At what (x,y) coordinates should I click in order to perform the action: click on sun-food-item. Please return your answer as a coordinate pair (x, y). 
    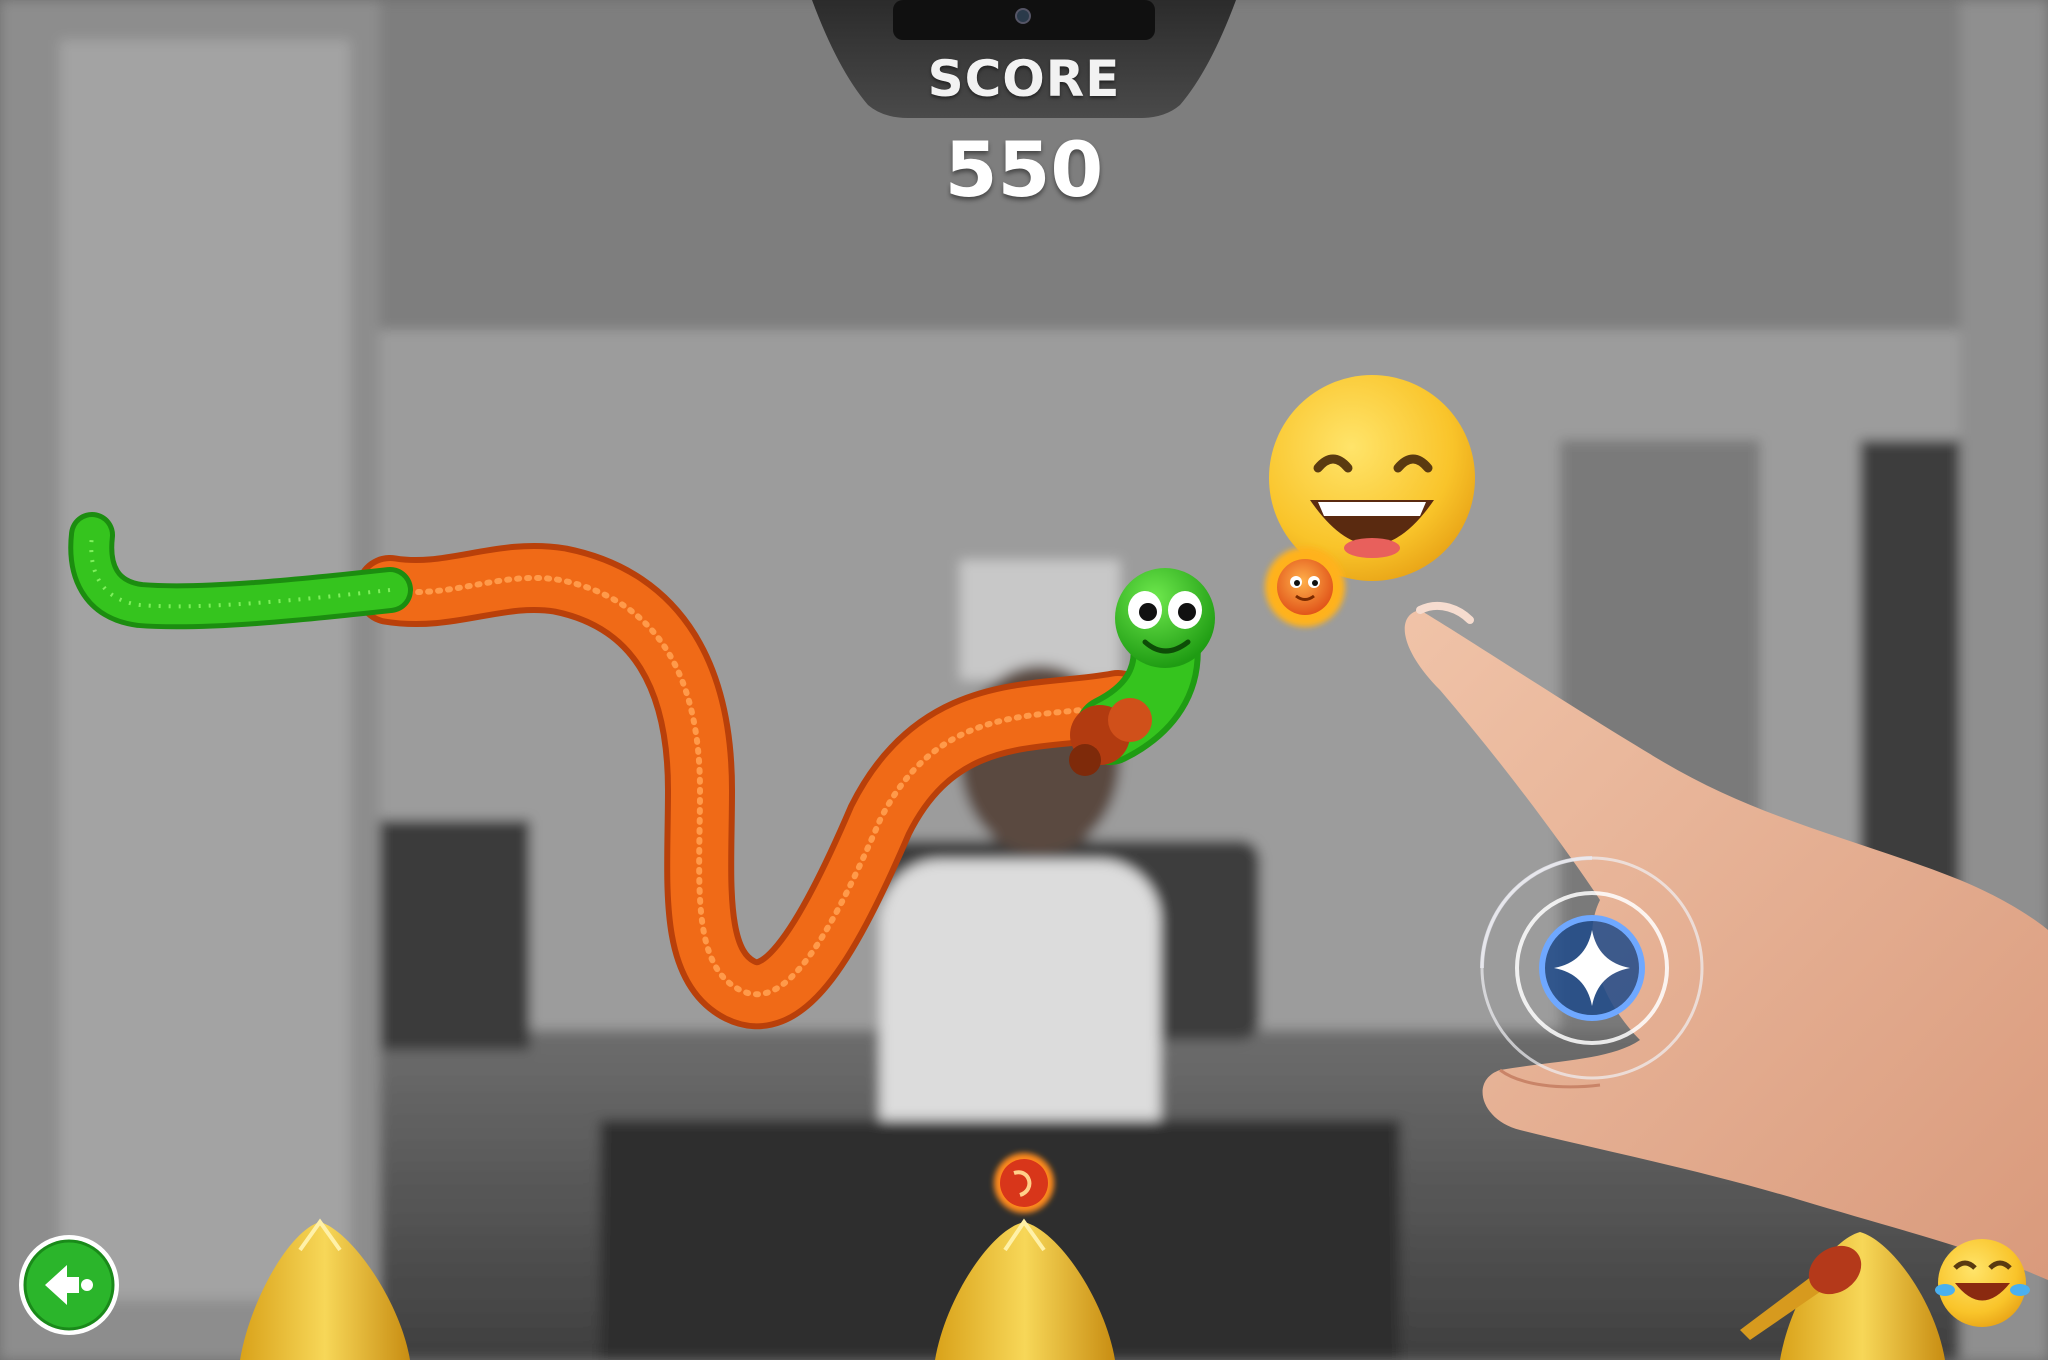
    Looking at the image, I should click on (1305, 587).